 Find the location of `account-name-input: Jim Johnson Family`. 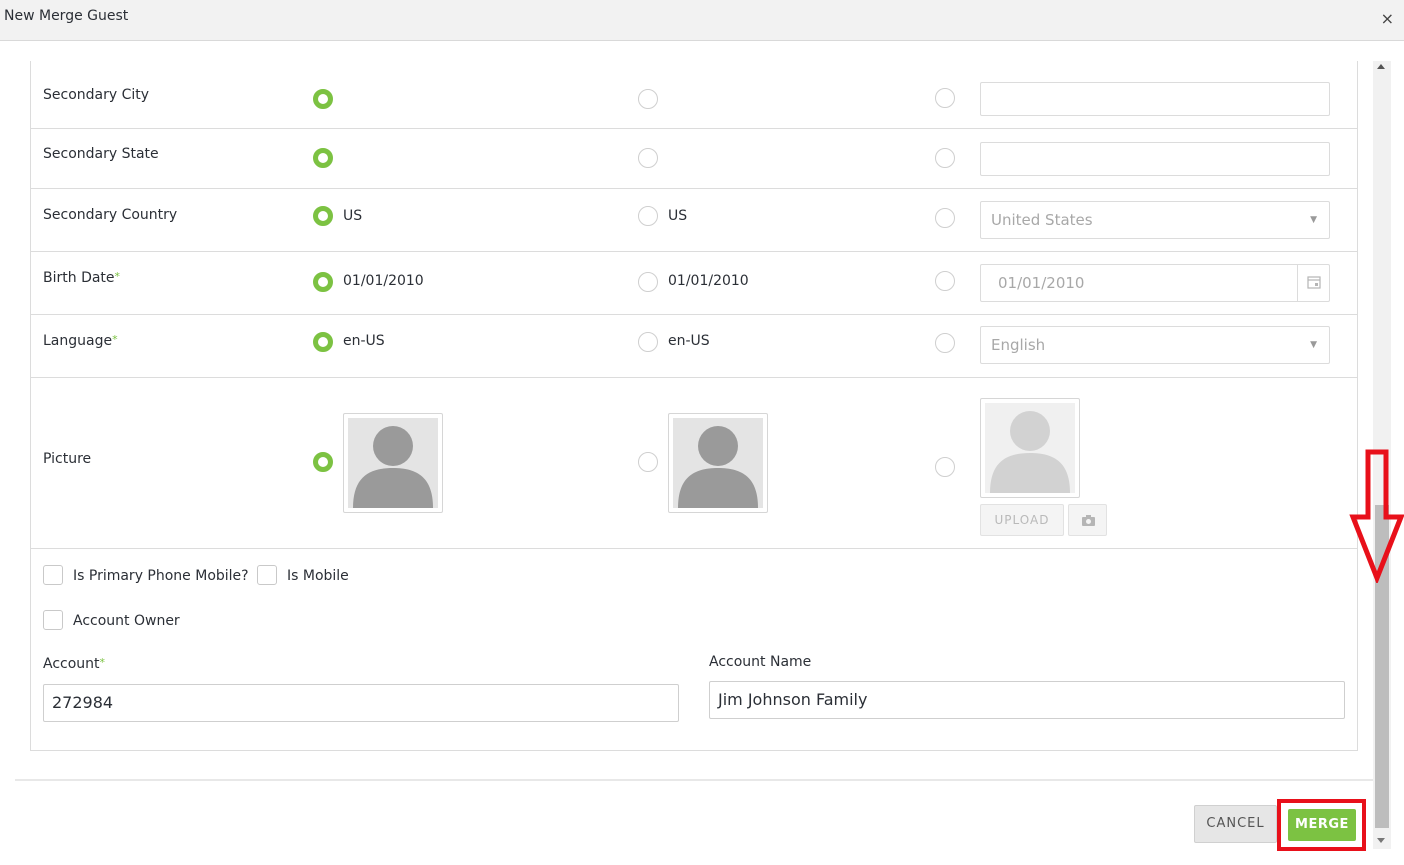

account-name-input: Jim Johnson Family is located at coordinates (1027, 700).